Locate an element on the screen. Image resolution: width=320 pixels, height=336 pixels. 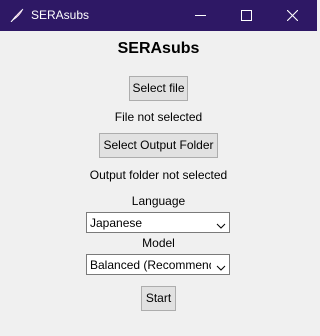
close-button is located at coordinates (293, 15).